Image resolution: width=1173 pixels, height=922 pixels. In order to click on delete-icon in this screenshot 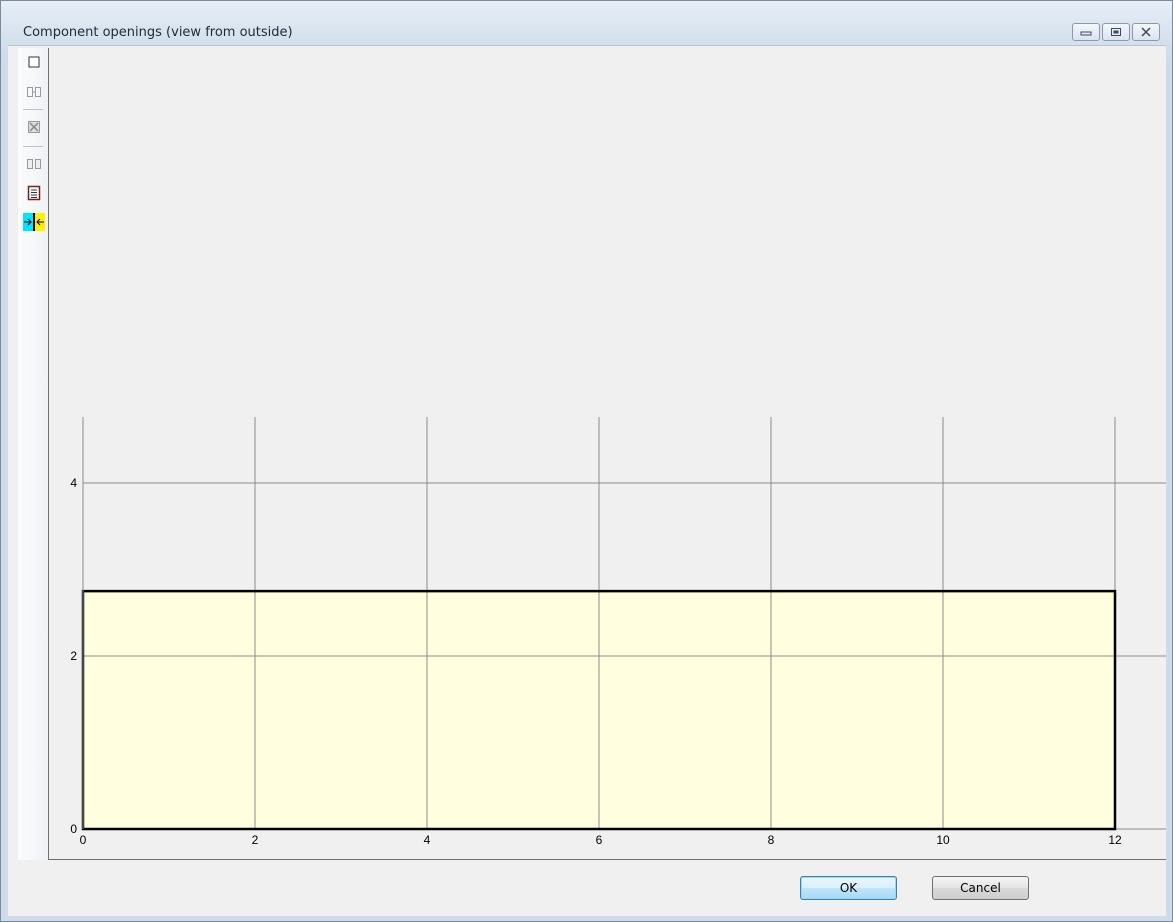, I will do `click(34, 127)`.